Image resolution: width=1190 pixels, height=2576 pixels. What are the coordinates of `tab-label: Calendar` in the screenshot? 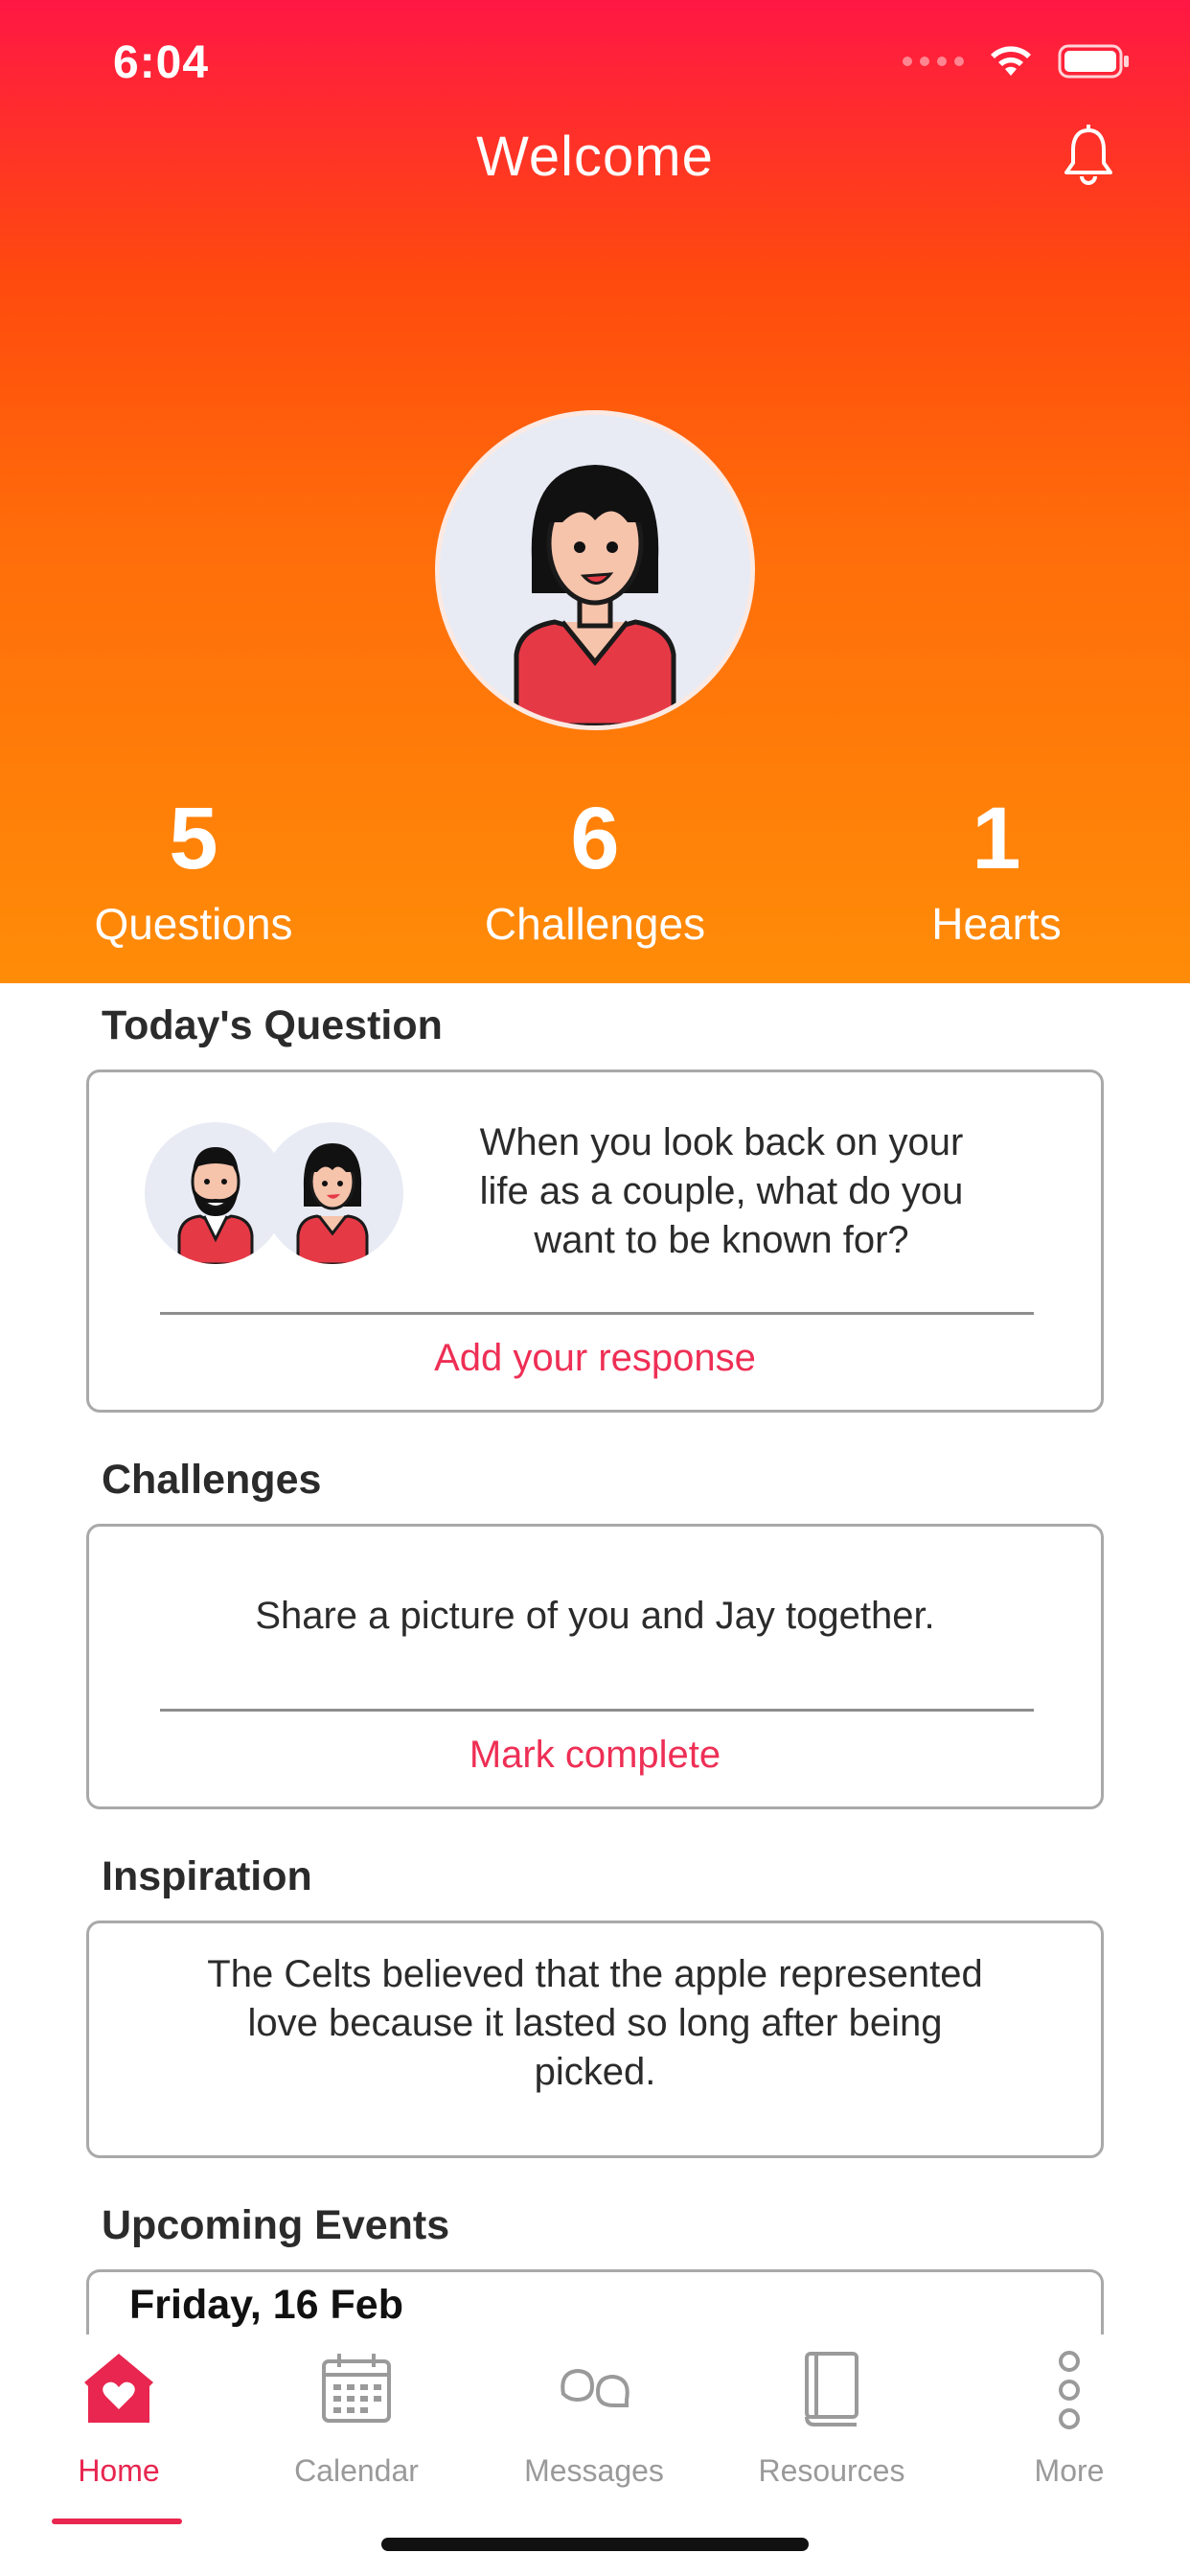 It's located at (357, 2470).